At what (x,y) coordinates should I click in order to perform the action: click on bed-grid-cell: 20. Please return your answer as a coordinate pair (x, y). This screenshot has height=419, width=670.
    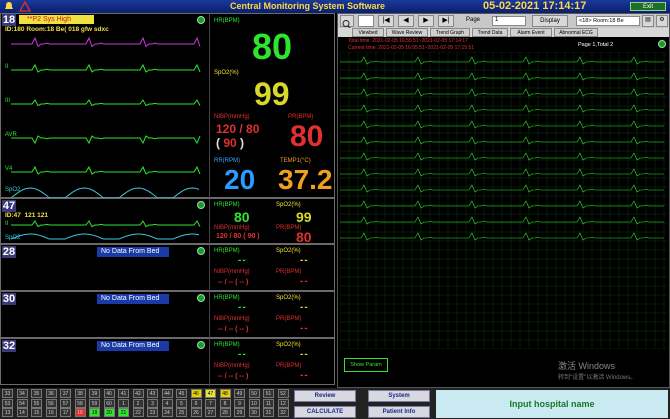
    Looking at the image, I should click on (109, 413).